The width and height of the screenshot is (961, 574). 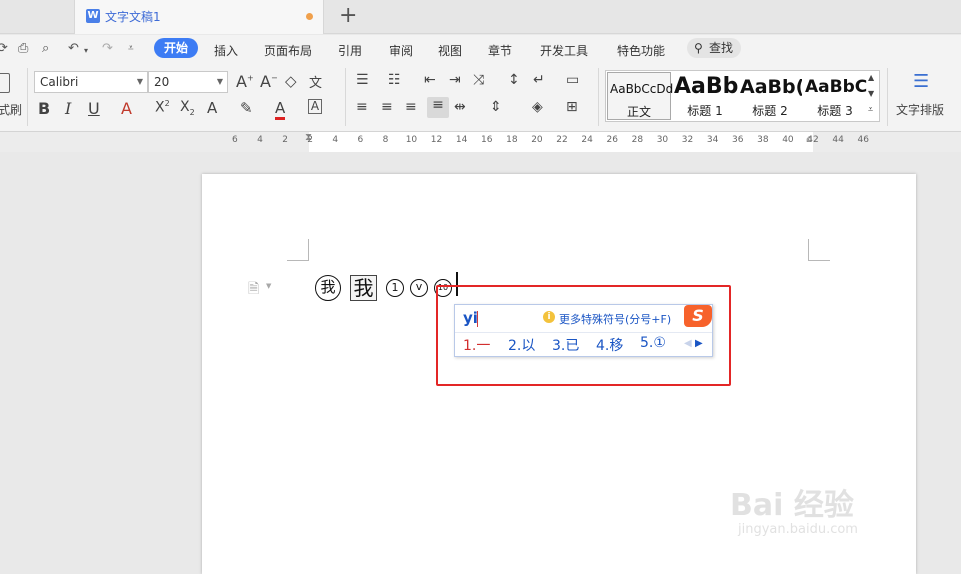 What do you see at coordinates (288, 50) in the screenshot?
I see `menu-page-layout: 页面布局` at bounding box center [288, 50].